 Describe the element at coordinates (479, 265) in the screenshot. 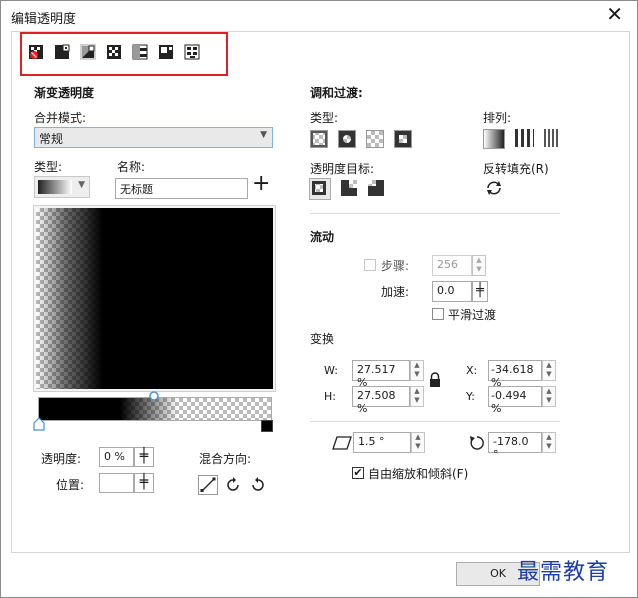

I see `steps-spinner: ▲ ▼` at that location.